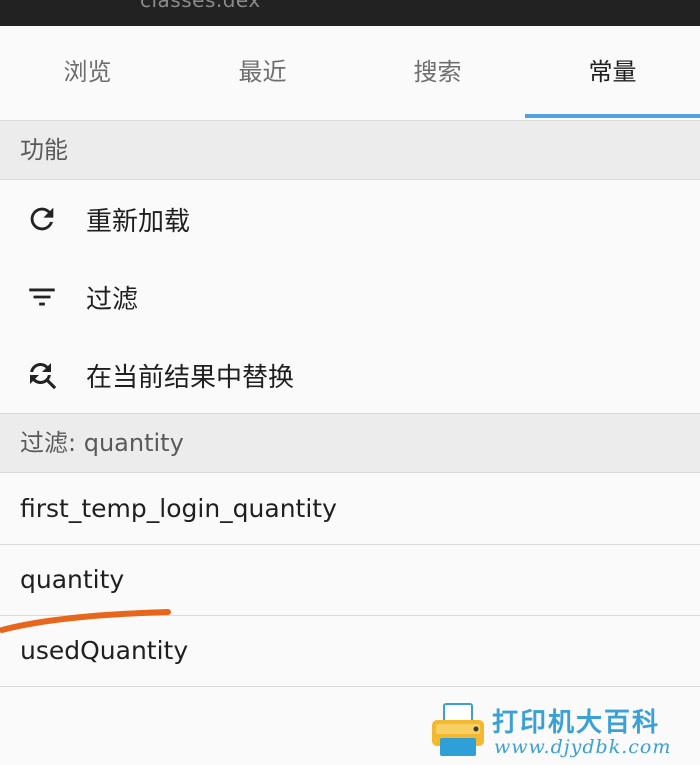  I want to click on replace-menu-item: 在当前结果中替换, so click(350, 375).